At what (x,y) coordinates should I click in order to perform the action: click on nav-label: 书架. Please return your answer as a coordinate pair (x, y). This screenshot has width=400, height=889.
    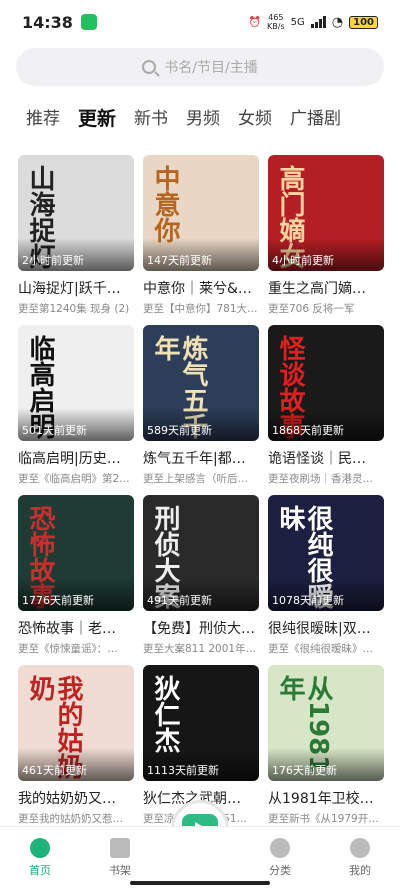
    Looking at the image, I should click on (120, 870).